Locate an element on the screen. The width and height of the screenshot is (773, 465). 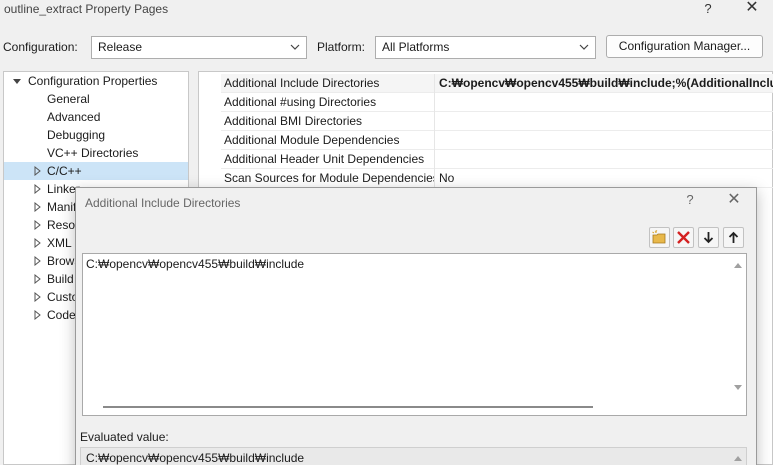
delete-button is located at coordinates (683, 237).